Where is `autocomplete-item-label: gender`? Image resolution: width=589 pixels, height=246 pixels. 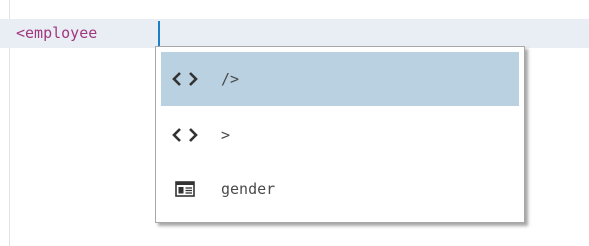 autocomplete-item-label: gender is located at coordinates (248, 189).